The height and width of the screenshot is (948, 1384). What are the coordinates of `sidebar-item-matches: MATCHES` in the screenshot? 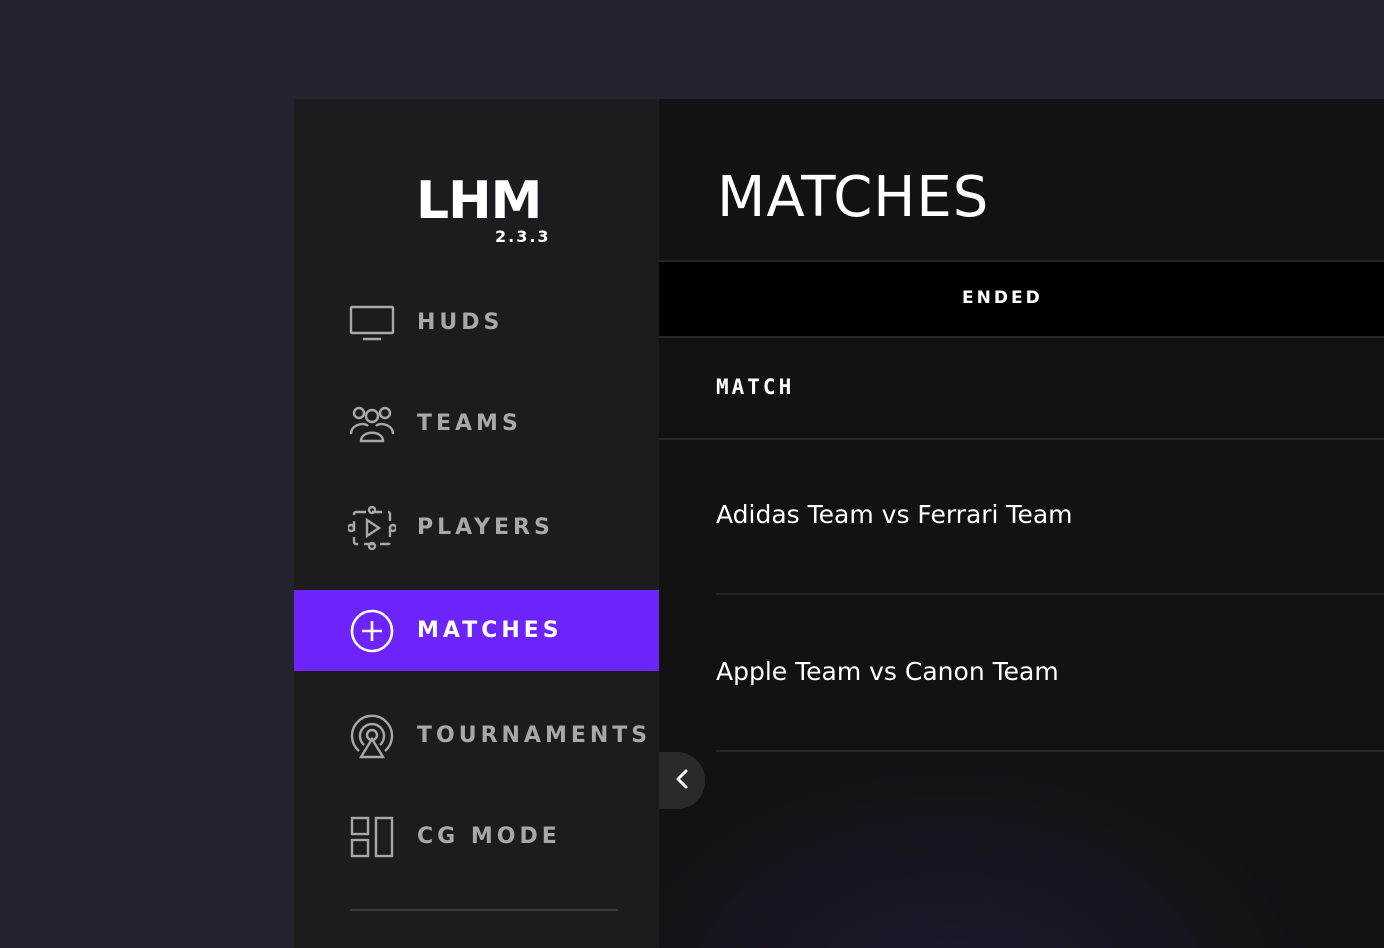 It's located at (476, 630).